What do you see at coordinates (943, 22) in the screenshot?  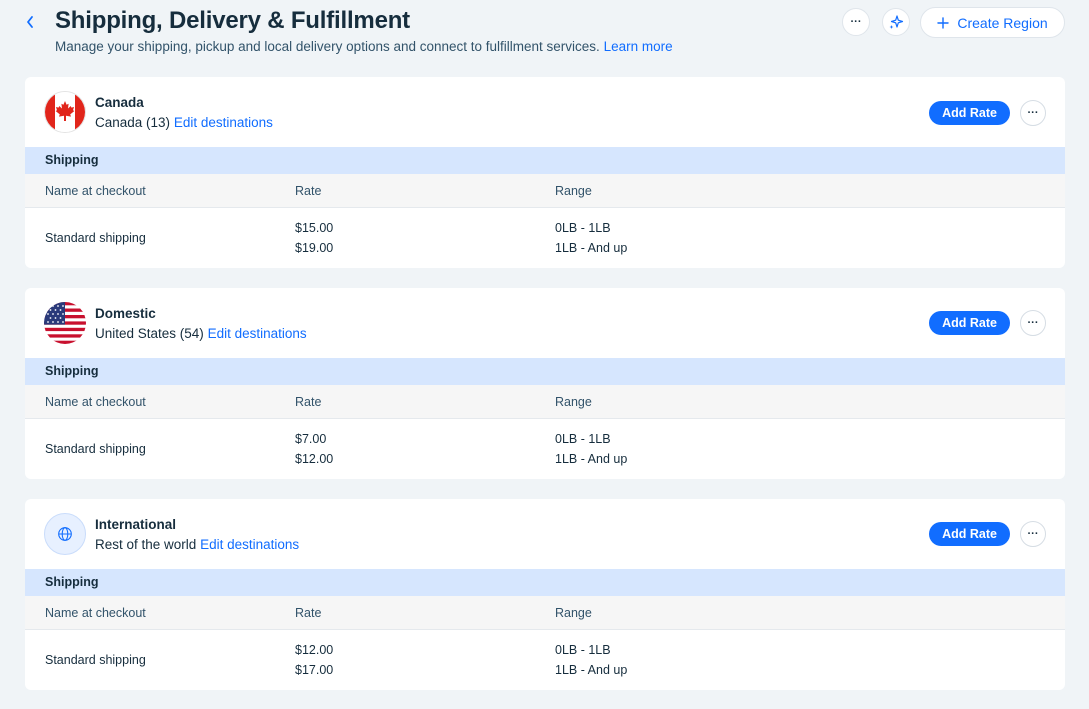 I see `plus-icon` at bounding box center [943, 22].